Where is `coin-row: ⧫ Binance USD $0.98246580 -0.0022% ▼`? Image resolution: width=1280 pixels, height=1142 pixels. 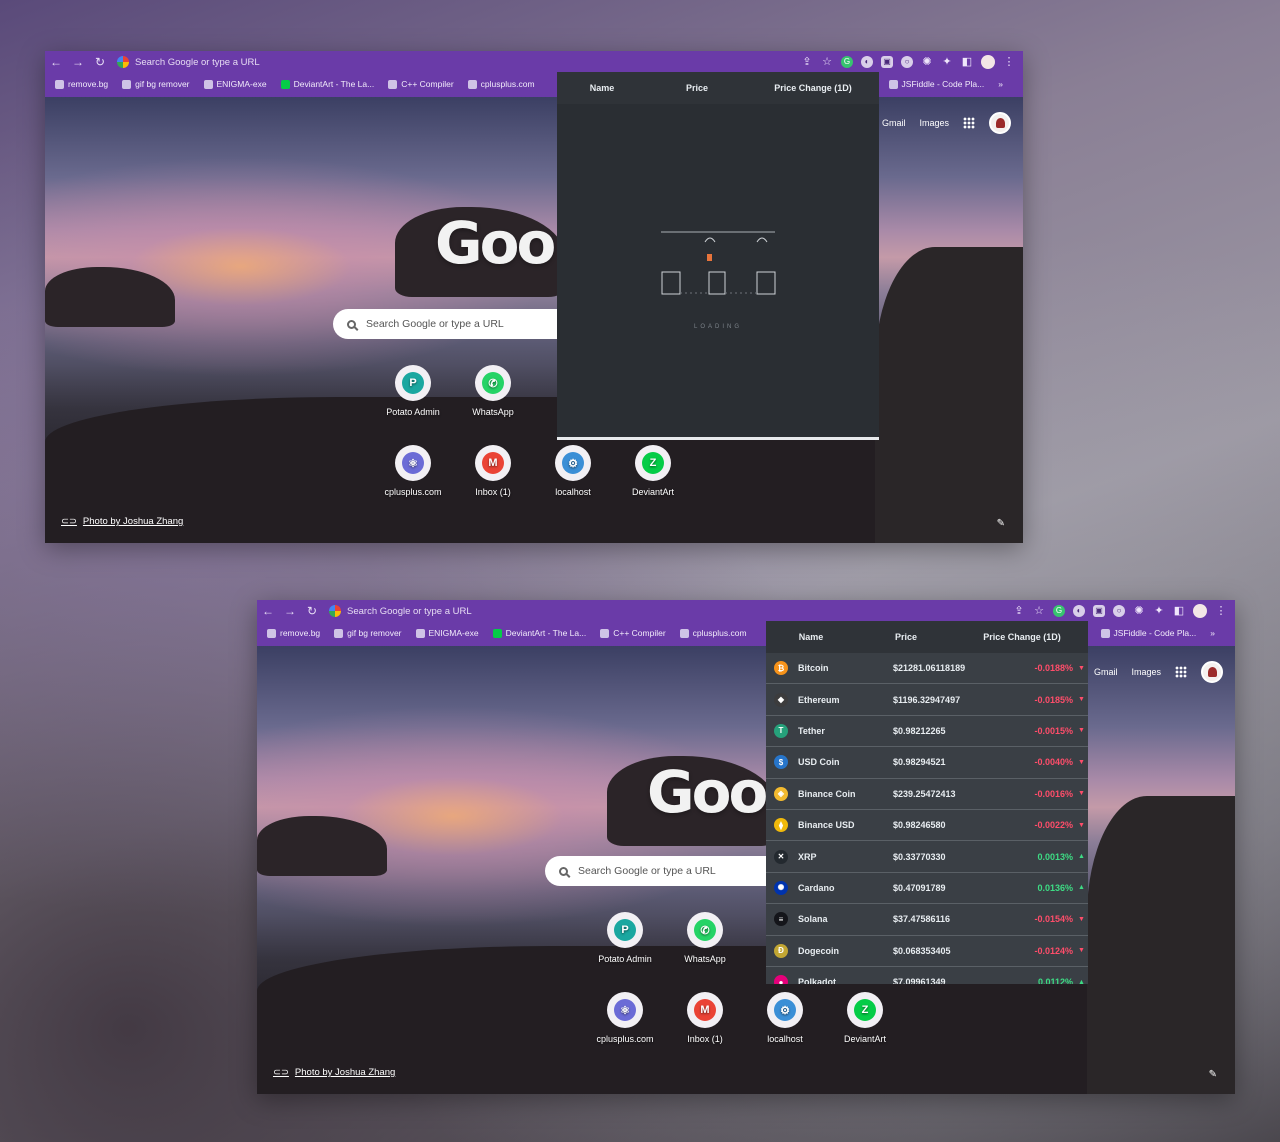 coin-row: ⧫ Binance USD $0.98246580 -0.0022% ▼ is located at coordinates (927, 825).